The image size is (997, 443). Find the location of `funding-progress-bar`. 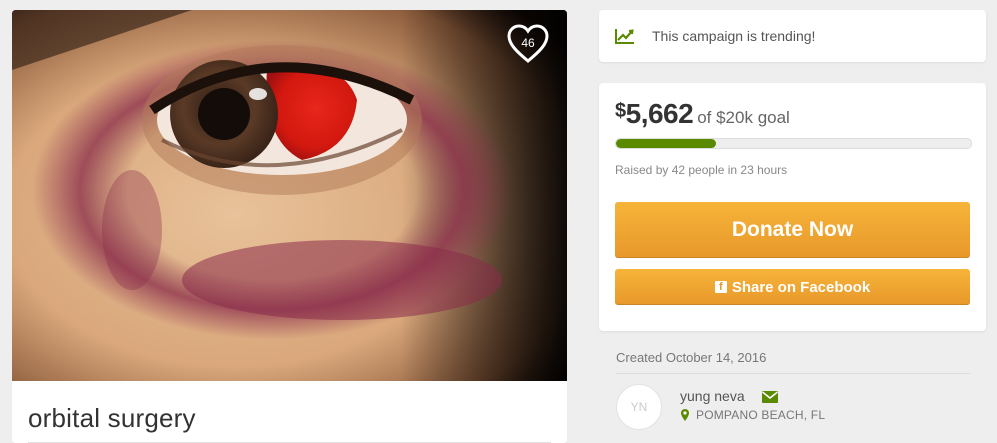

funding-progress-bar is located at coordinates (793, 143).